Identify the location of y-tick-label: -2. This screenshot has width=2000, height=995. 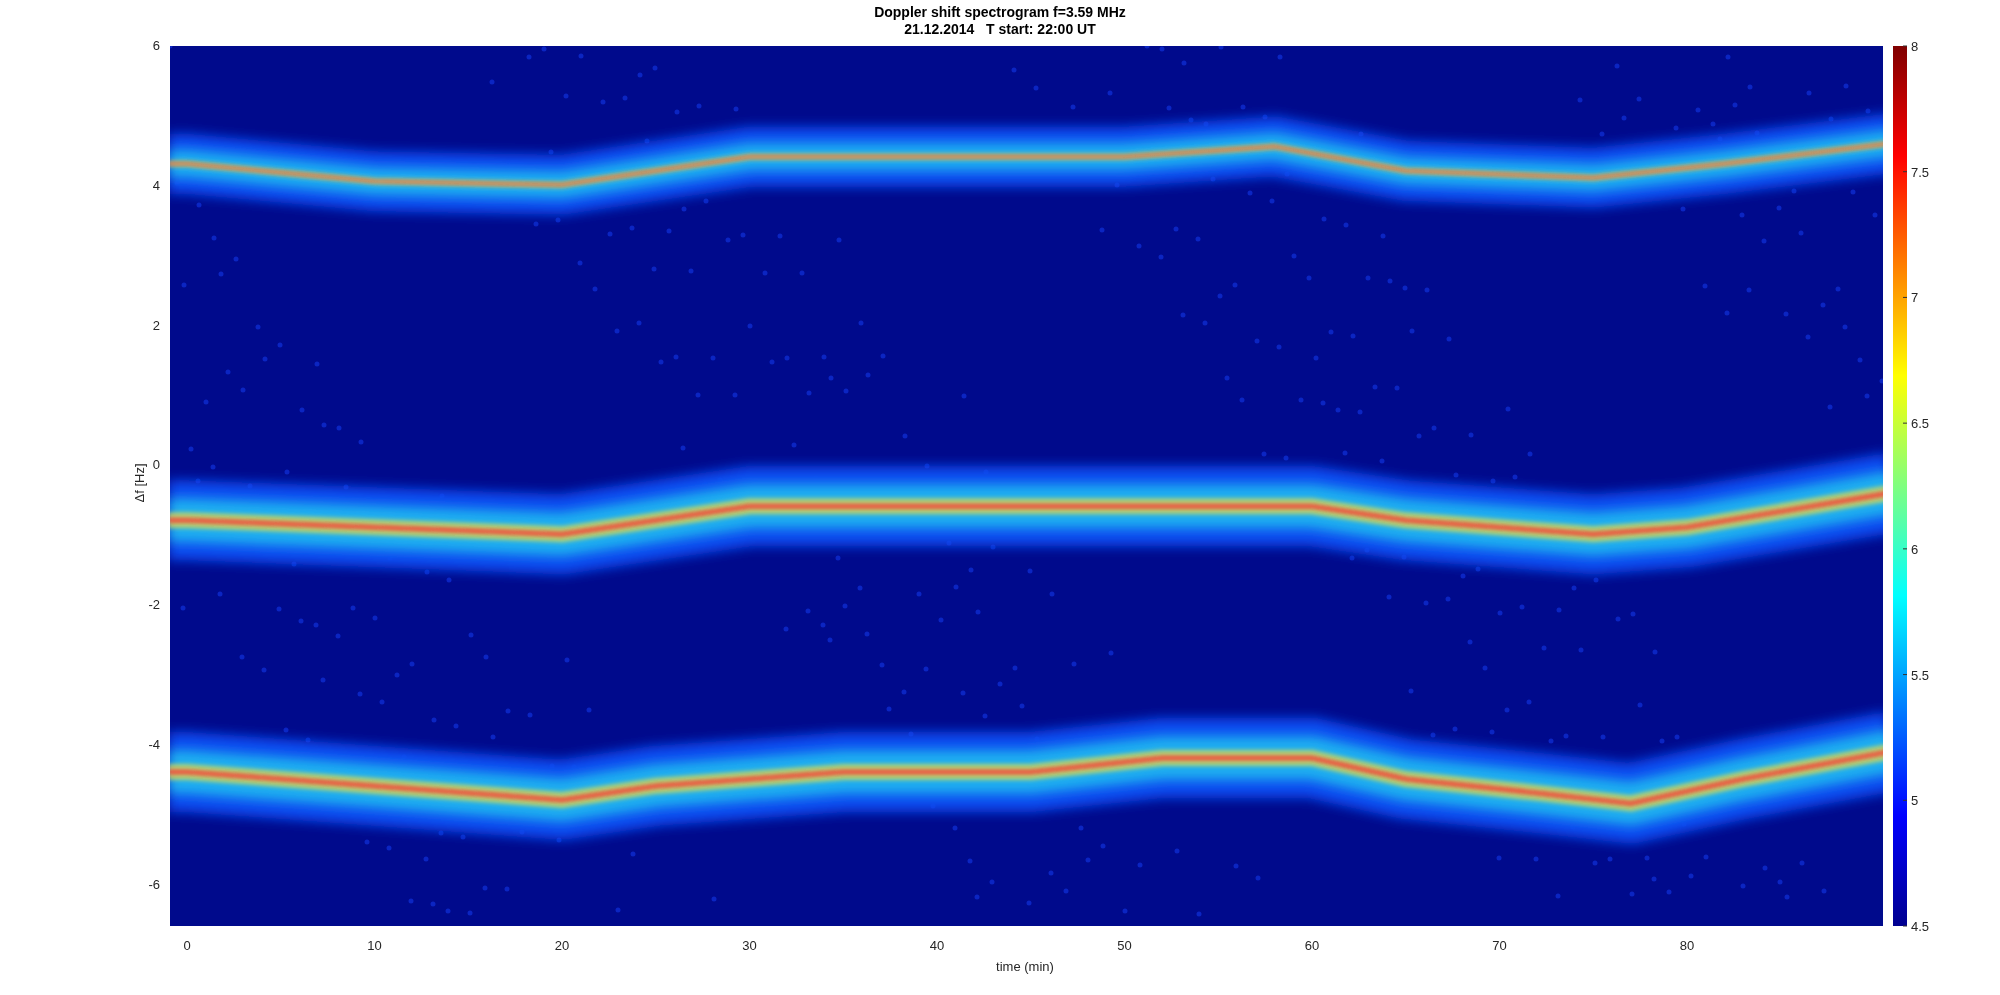
(154, 605).